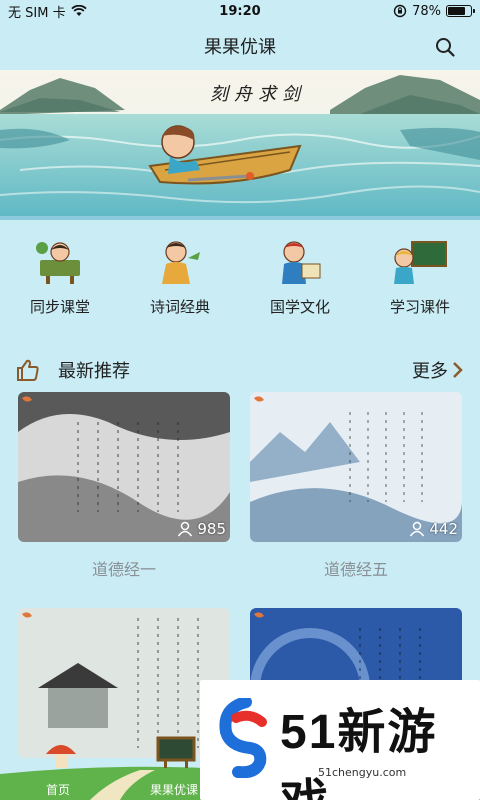  Describe the element at coordinates (443, 529) in the screenshot. I see `view-count-value: 442` at that location.